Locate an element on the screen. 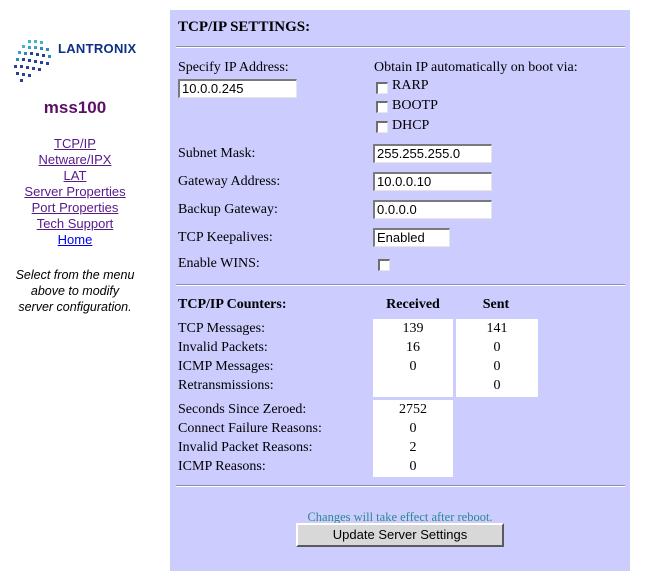 The height and width of the screenshot is (576, 646). nav-link-tcpip: TCP/IP is located at coordinates (75, 144).